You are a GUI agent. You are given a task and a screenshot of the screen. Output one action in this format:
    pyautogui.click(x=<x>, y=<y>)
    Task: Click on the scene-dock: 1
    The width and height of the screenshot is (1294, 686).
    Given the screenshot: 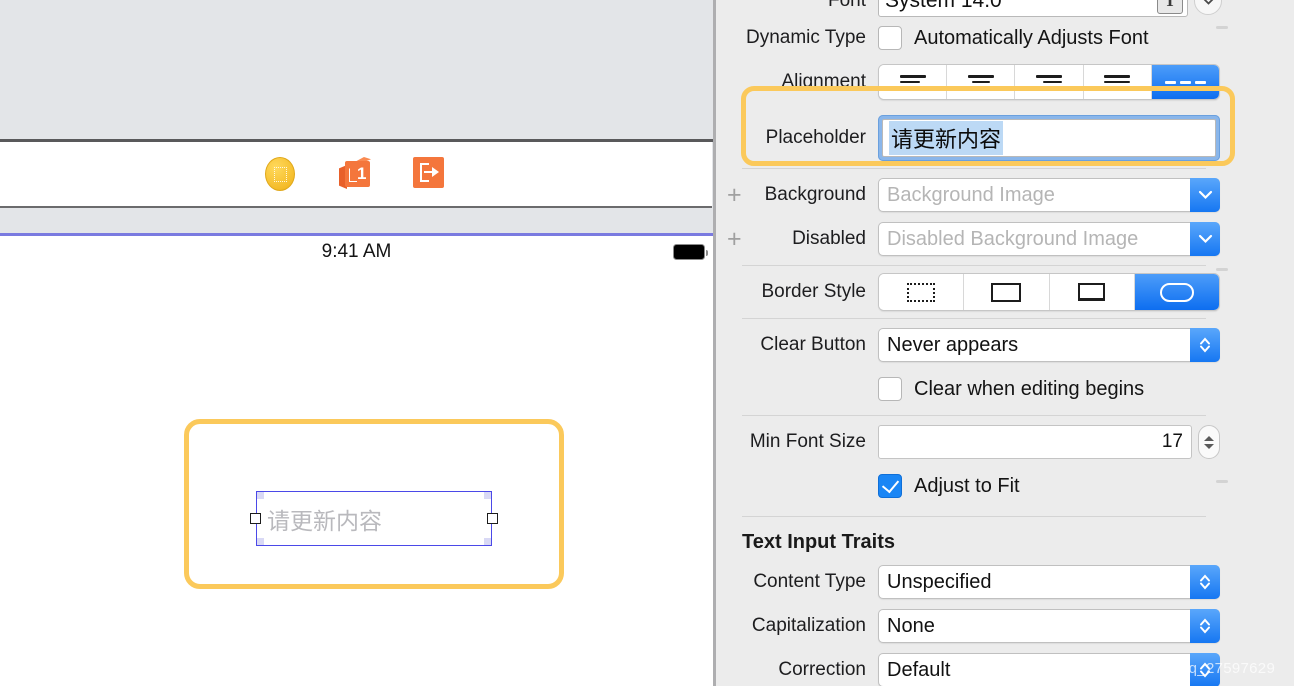 What is the action you would take?
    pyautogui.click(x=356, y=175)
    